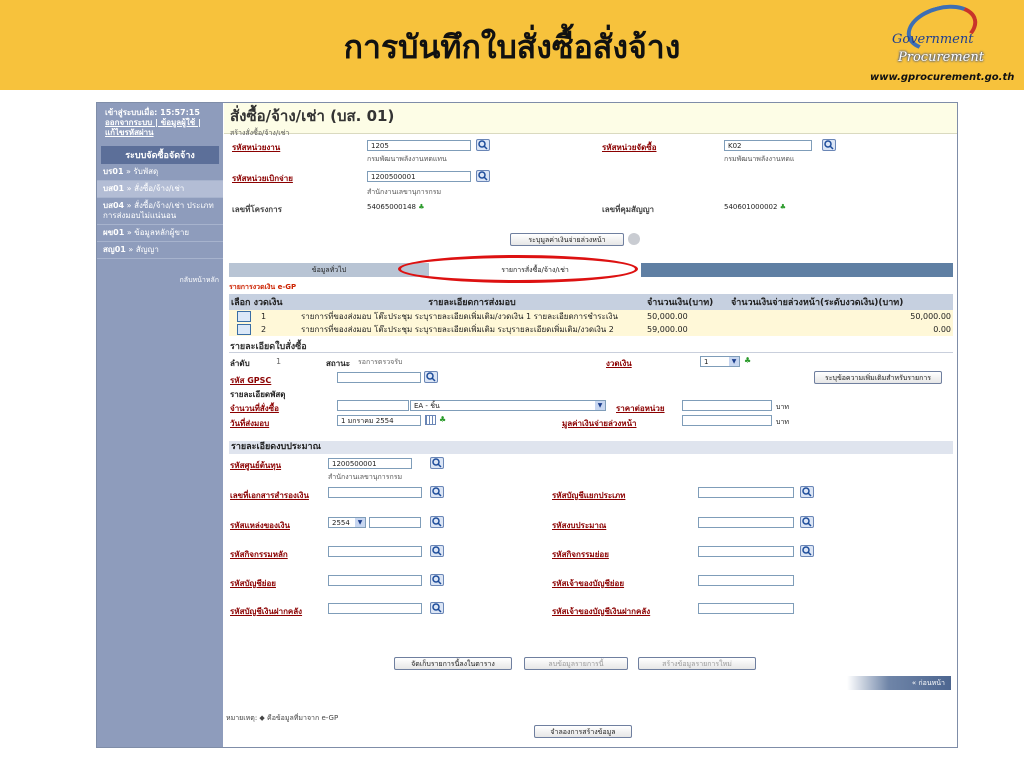 The height and width of the screenshot is (768, 1024). I want to click on budget-code-field, so click(746, 522).